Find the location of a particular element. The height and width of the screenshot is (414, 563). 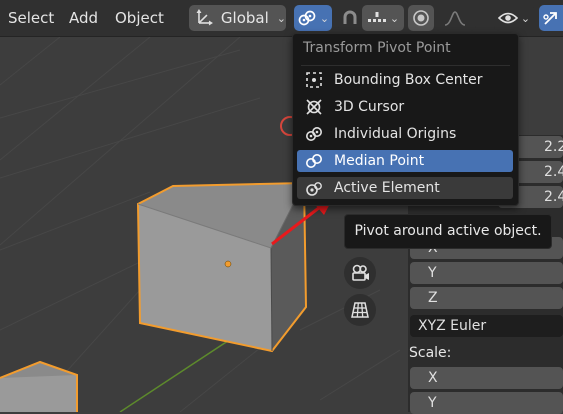

cube is located at coordinates (222, 267).